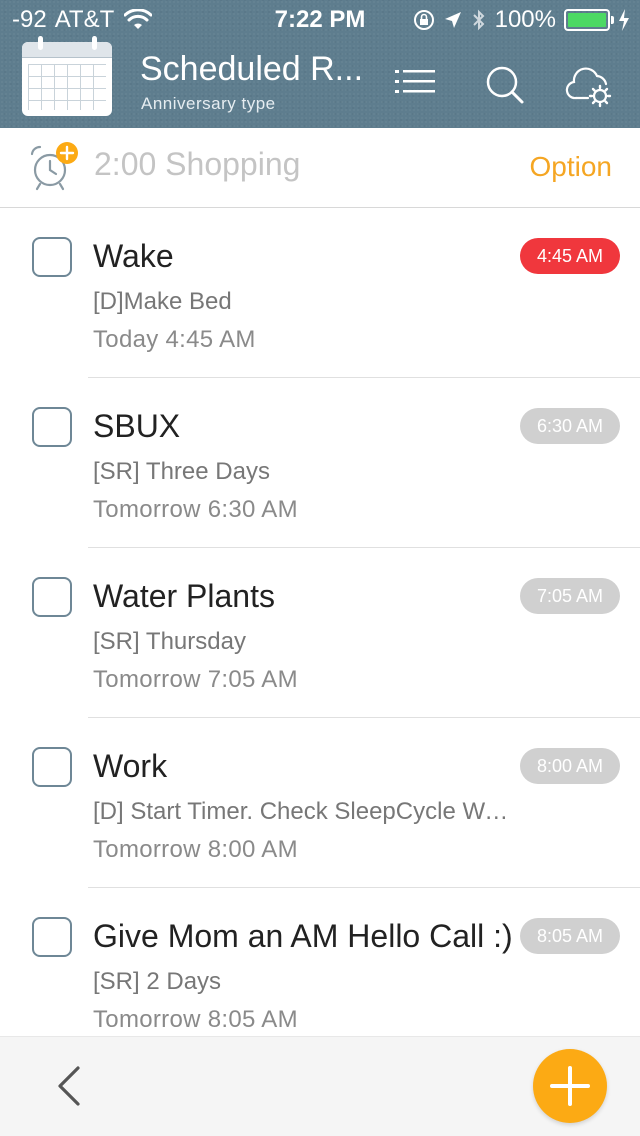  Describe the element at coordinates (130, 766) in the screenshot. I see `task-title: Work` at that location.